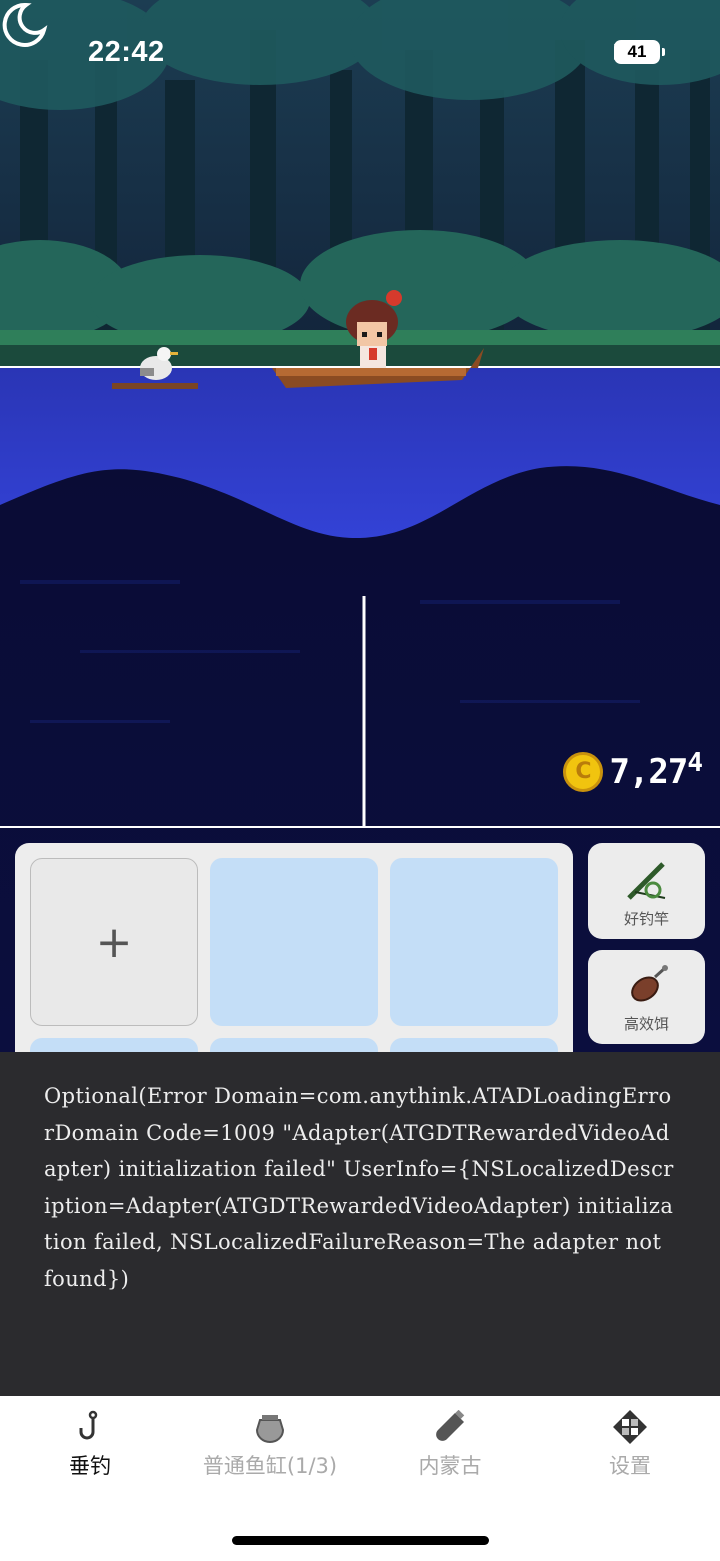 This screenshot has height=1561, width=720. I want to click on fish-tank-icon, so click(270, 1429).